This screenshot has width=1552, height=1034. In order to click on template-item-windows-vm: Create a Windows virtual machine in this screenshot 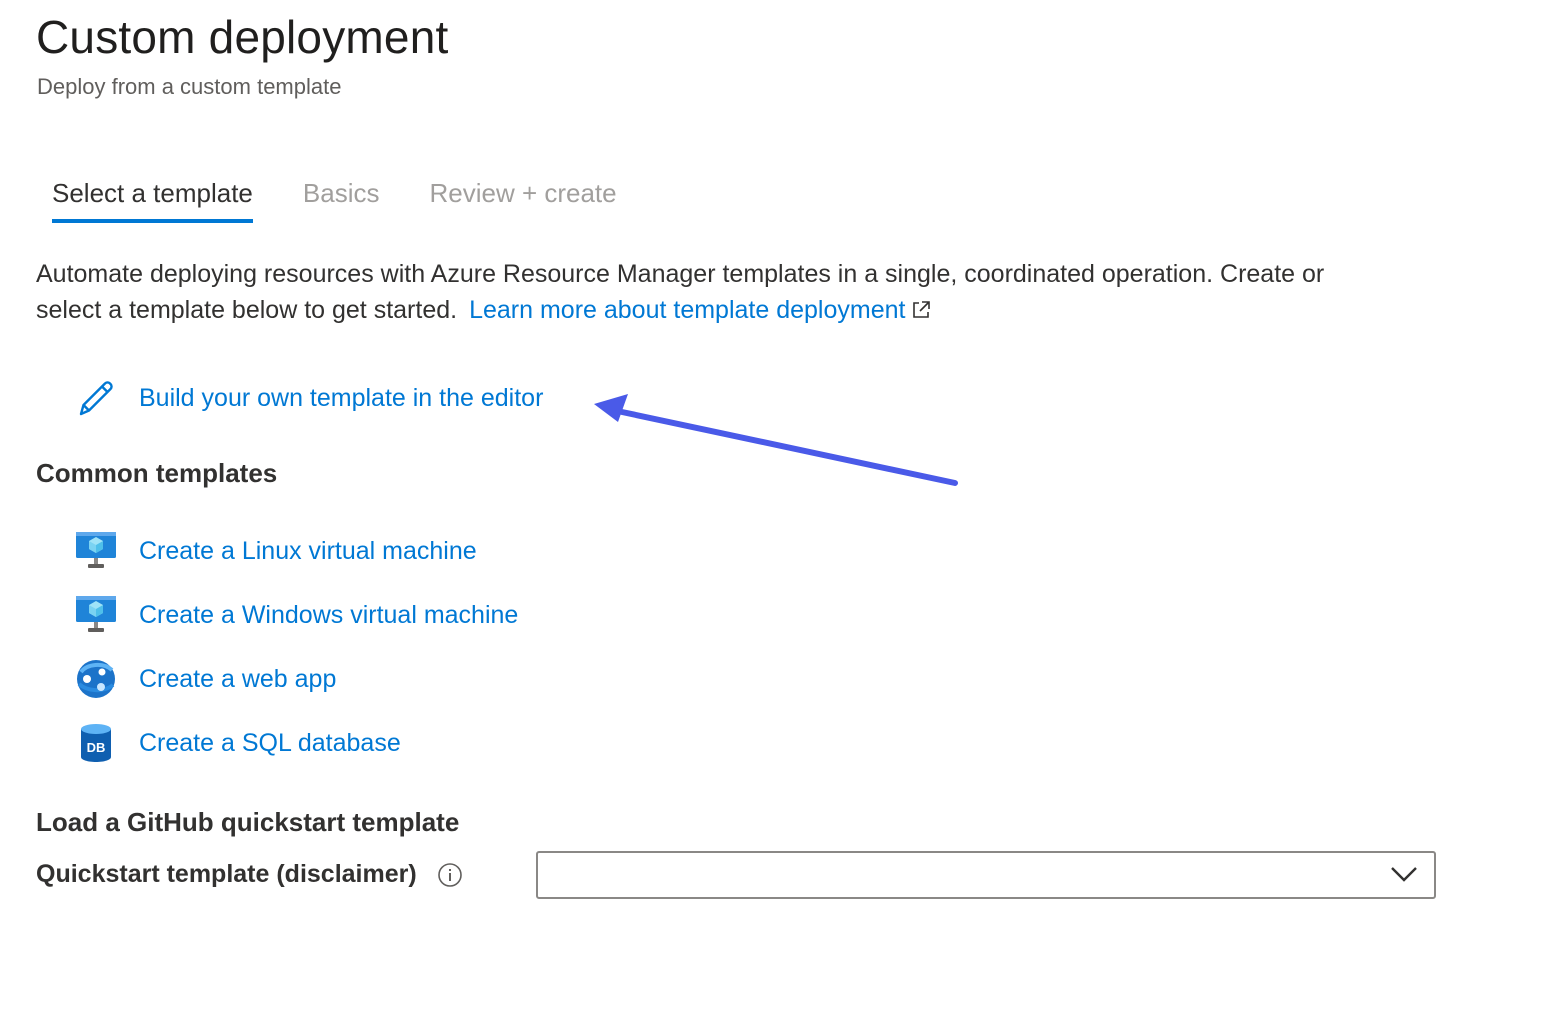, I will do `click(296, 615)`.